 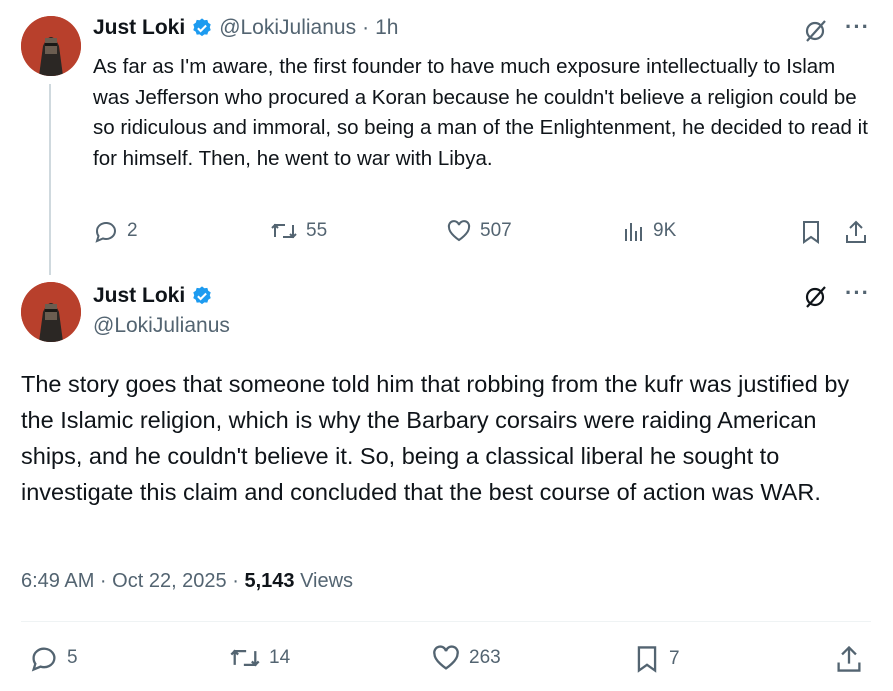 I want to click on repost-count: 14, so click(x=280, y=657).